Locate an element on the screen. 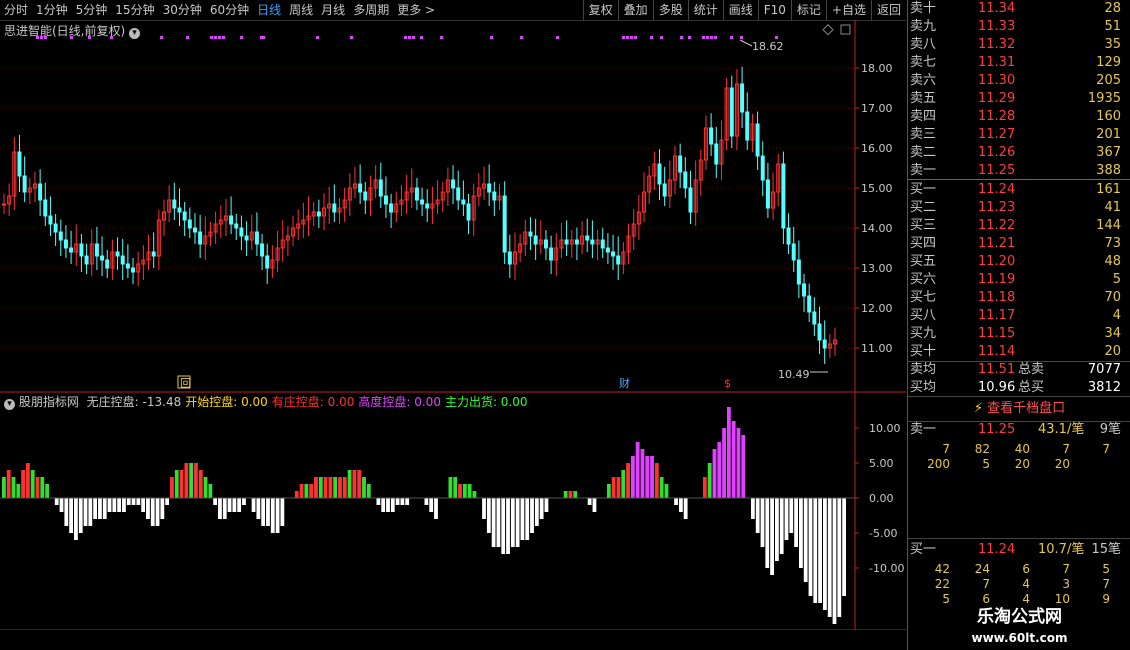 This screenshot has height=650, width=1130. ask-label: 卖三 is located at coordinates (923, 134).